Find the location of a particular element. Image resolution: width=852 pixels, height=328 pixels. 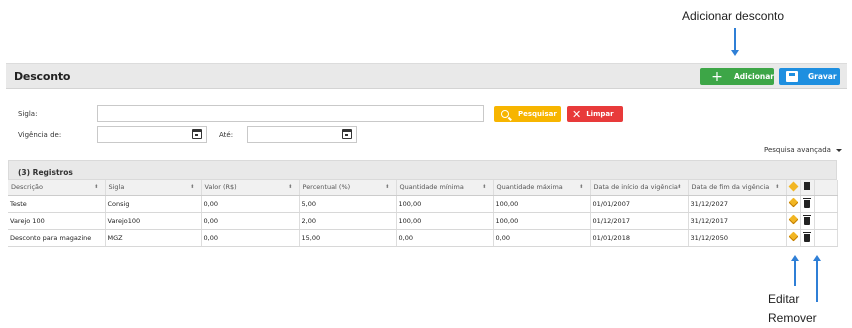

advanced-search-label: Pesquisa avançada is located at coordinates (797, 150).